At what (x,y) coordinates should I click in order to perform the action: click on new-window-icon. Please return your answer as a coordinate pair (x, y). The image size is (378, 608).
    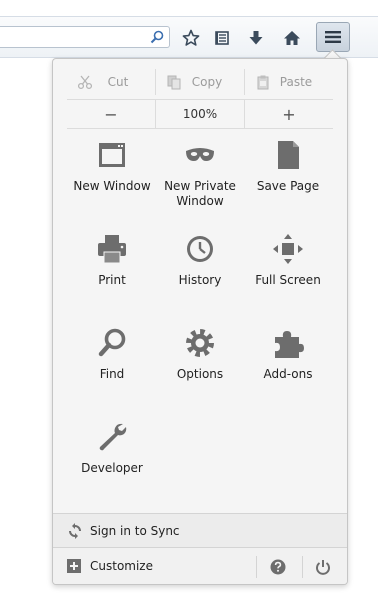
    Looking at the image, I should click on (112, 155).